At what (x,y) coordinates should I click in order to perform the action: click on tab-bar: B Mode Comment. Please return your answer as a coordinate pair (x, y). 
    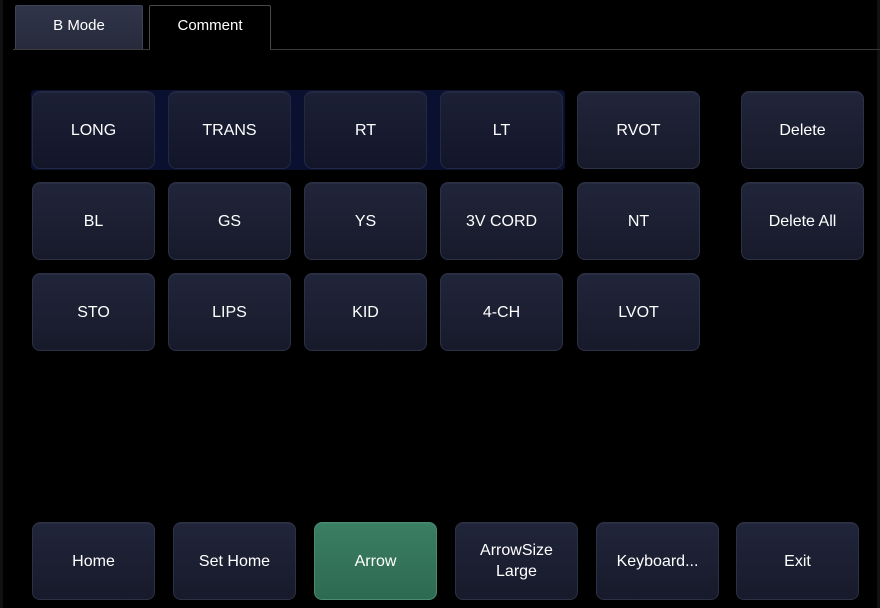
    Looking at the image, I should click on (441, 26).